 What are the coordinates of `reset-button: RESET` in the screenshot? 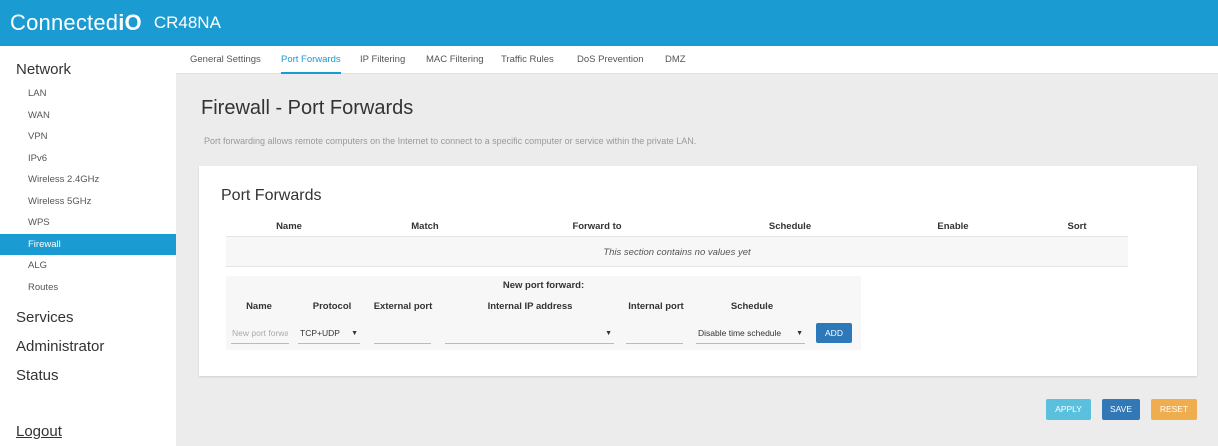 It's located at (1174, 409).